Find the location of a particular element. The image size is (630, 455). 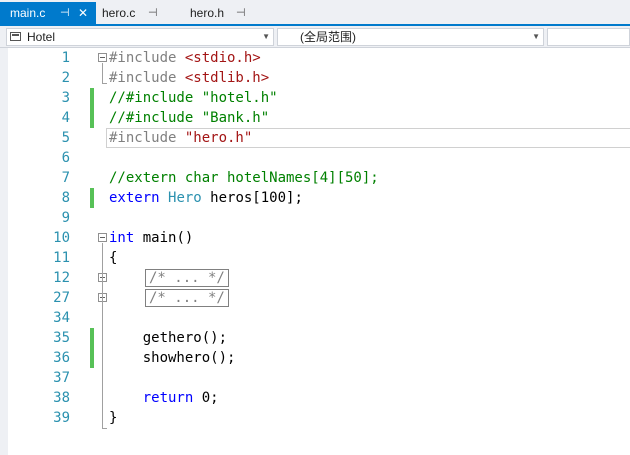

project-icon is located at coordinates (15, 36).